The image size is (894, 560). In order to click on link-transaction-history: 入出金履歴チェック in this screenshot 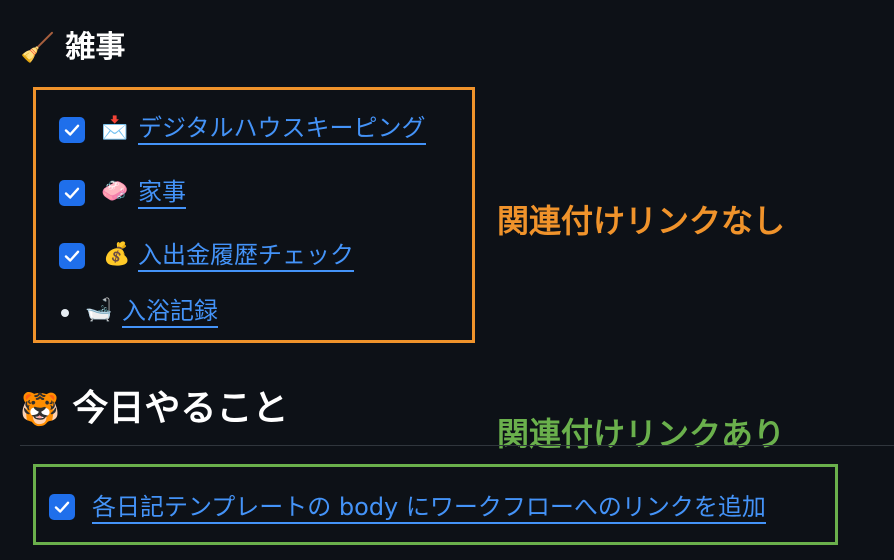, I will do `click(246, 256)`.